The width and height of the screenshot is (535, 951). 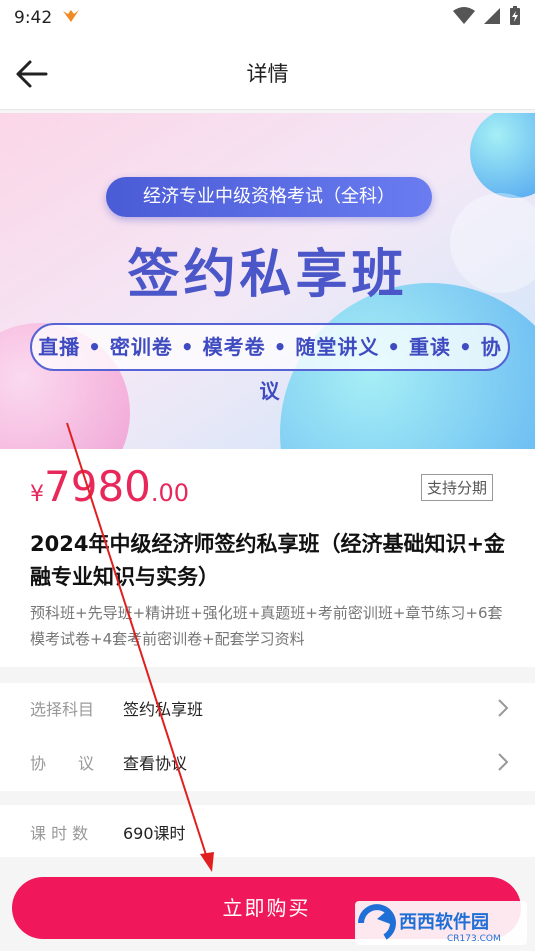 I want to click on signal-icon, so click(x=492, y=18).